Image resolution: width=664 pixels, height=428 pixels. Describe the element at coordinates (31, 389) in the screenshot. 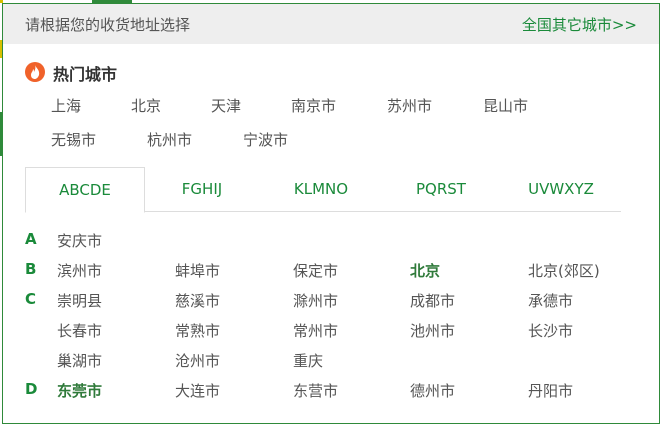

I see `group-letter-d: D` at that location.